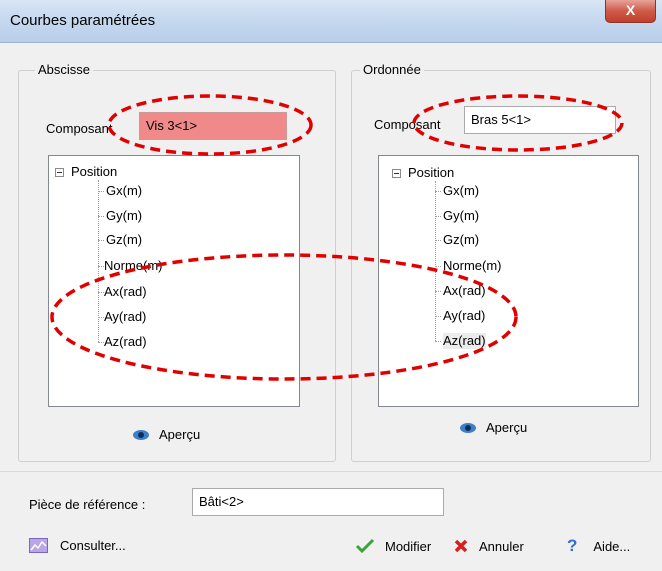 The width and height of the screenshot is (662, 571). I want to click on cross-icon, so click(461, 546).